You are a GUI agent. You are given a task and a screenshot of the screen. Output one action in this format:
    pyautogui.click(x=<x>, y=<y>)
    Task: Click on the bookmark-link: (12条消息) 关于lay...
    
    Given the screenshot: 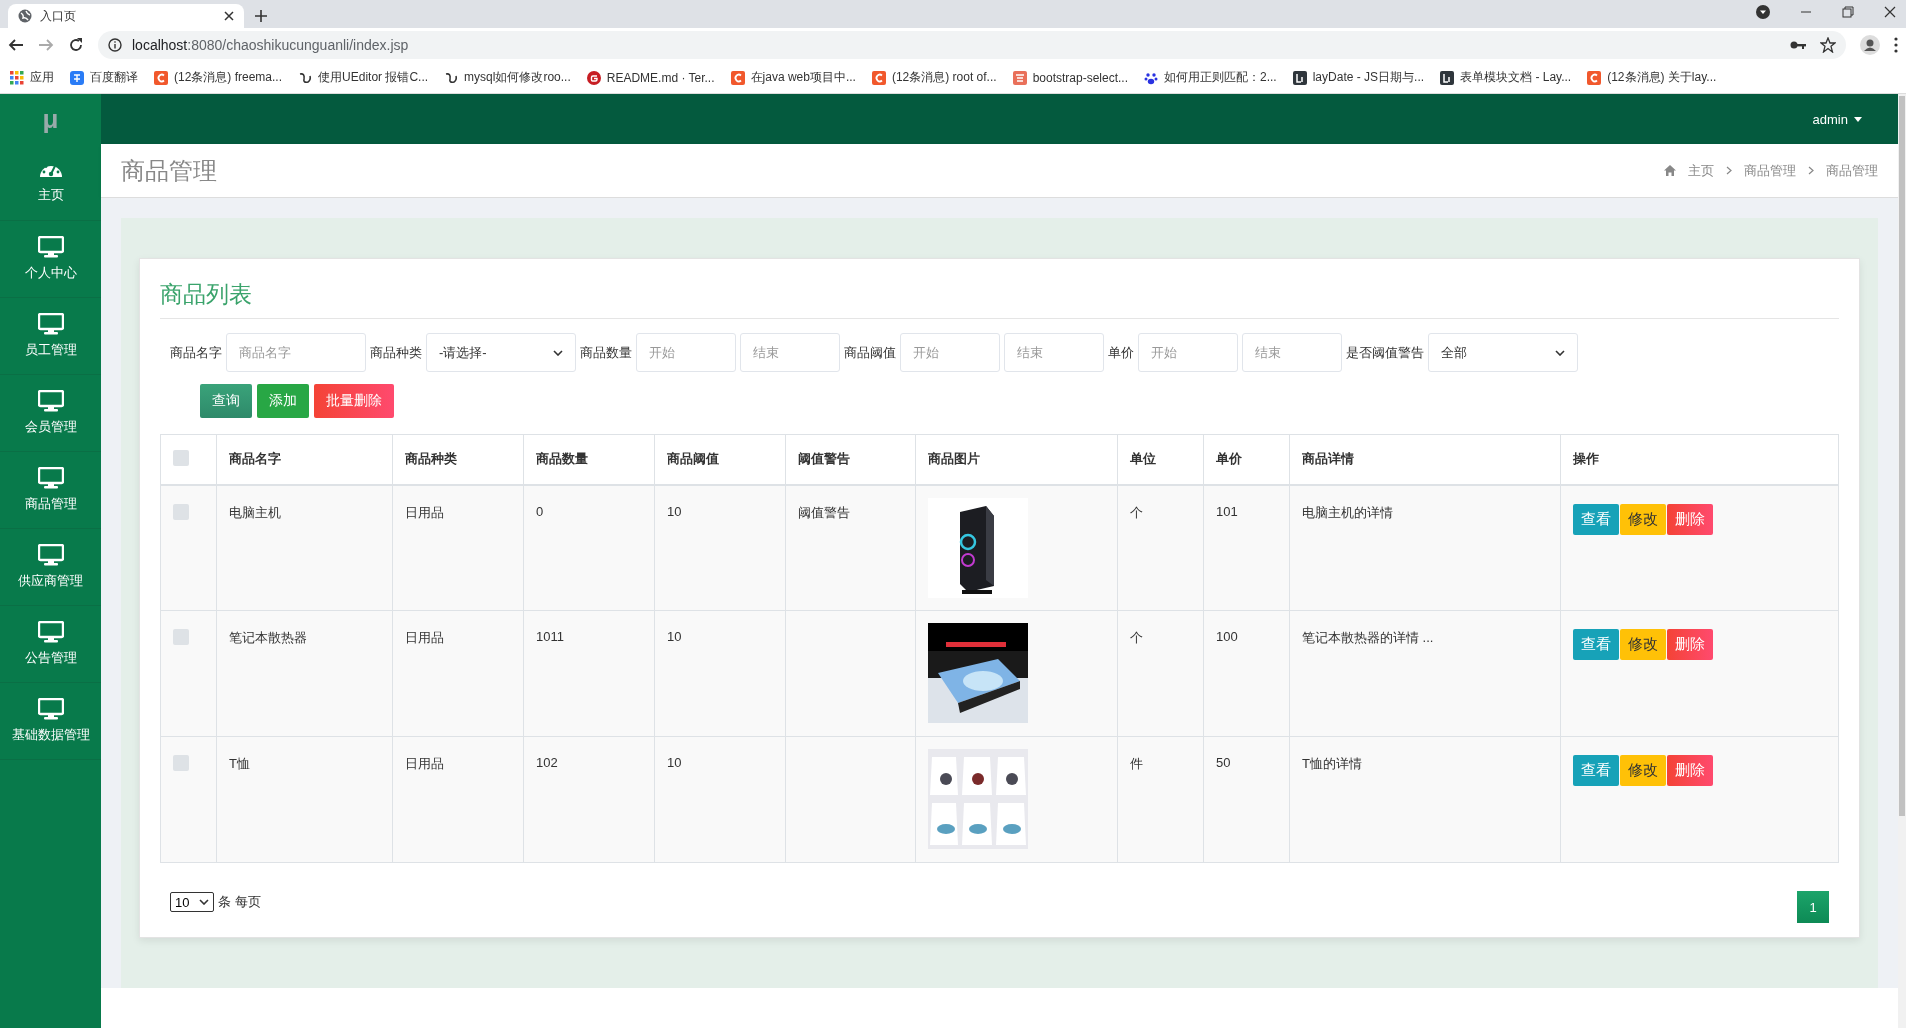 What is the action you would take?
    pyautogui.click(x=1662, y=77)
    